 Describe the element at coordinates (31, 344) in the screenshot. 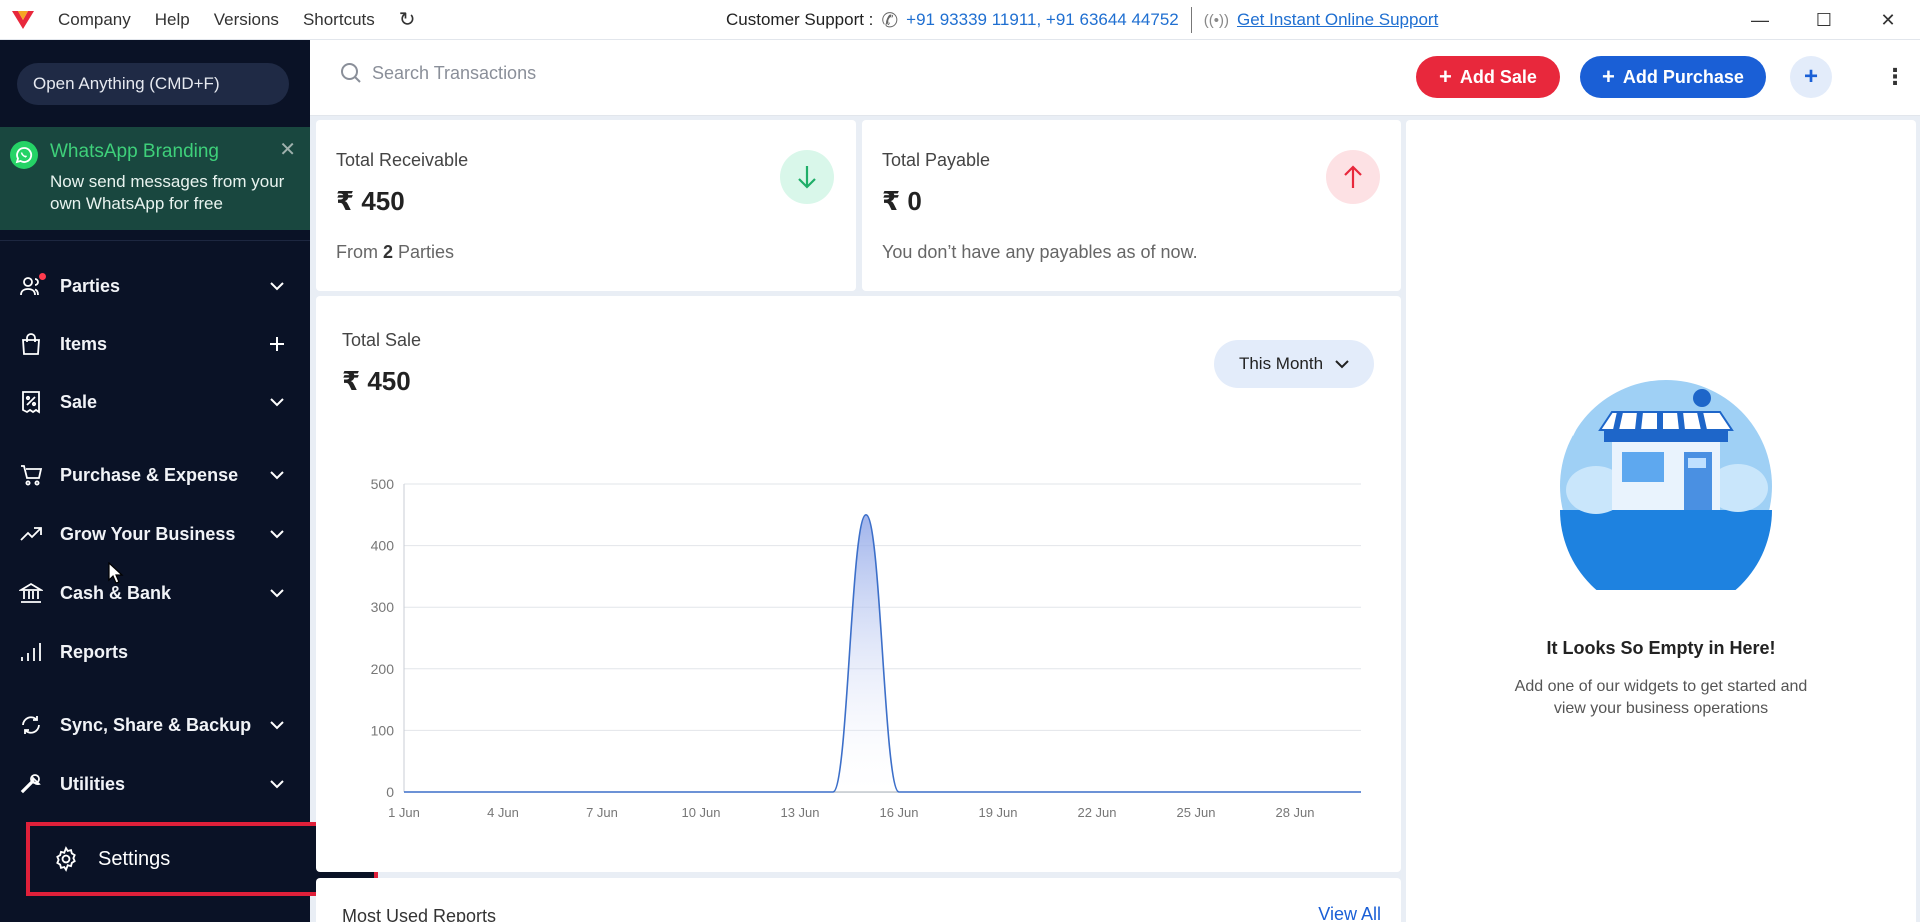

I see `bag-icon` at that location.